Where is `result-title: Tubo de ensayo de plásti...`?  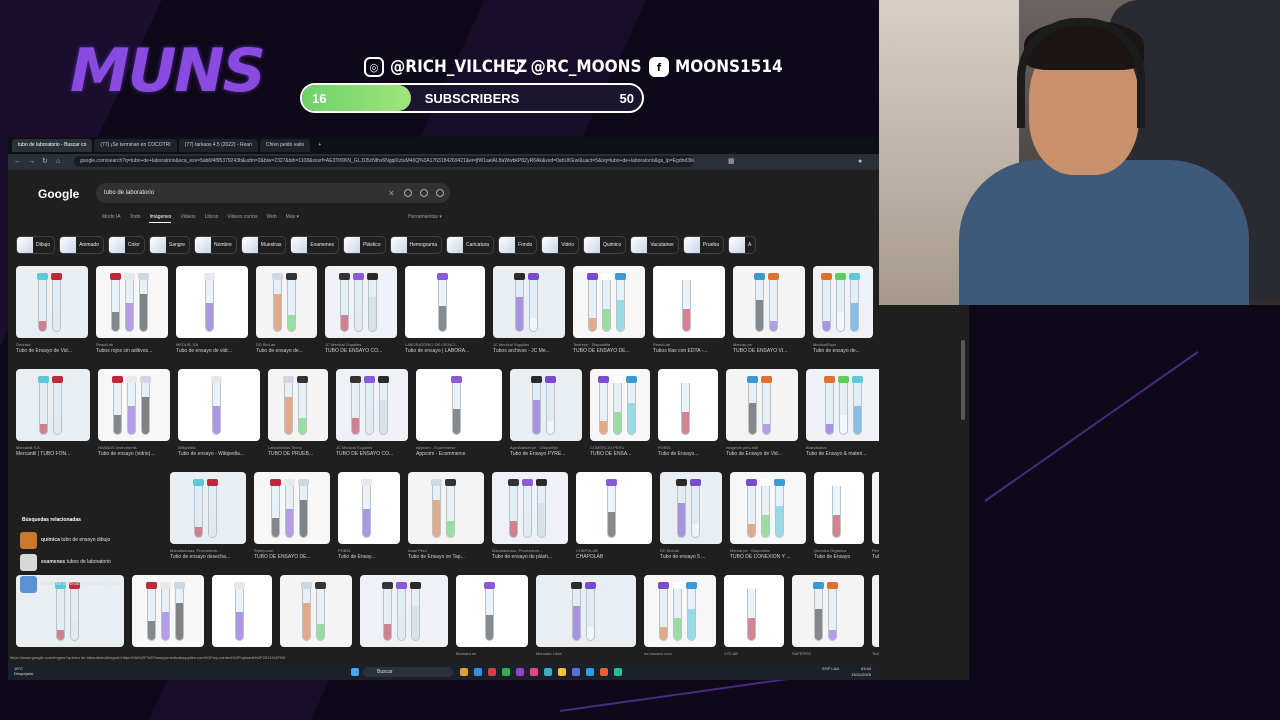 result-title: Tubo de ensayo de plásti... is located at coordinates (530, 557).